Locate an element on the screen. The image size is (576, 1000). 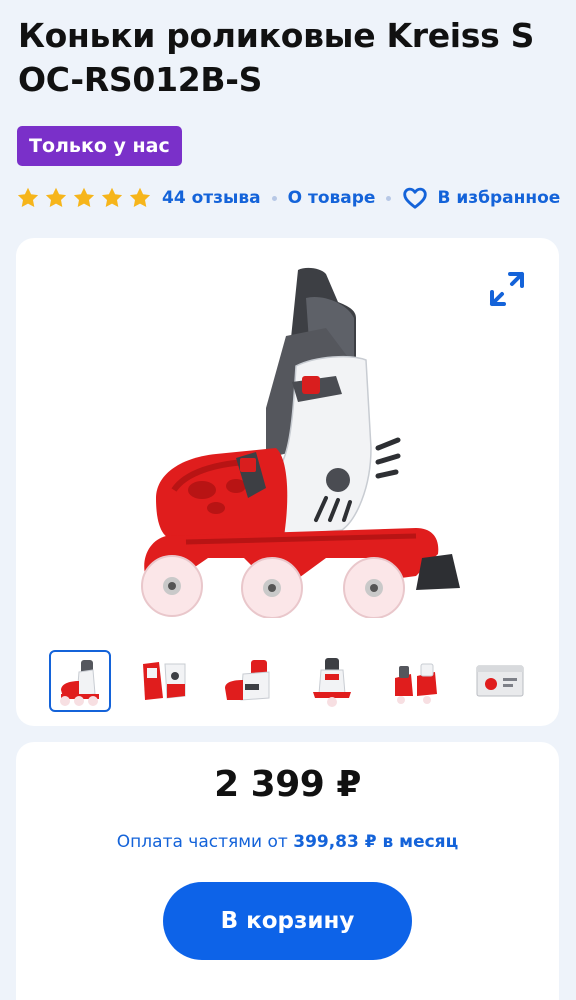
box-thumbnail-icon is located at coordinates (500, 681).